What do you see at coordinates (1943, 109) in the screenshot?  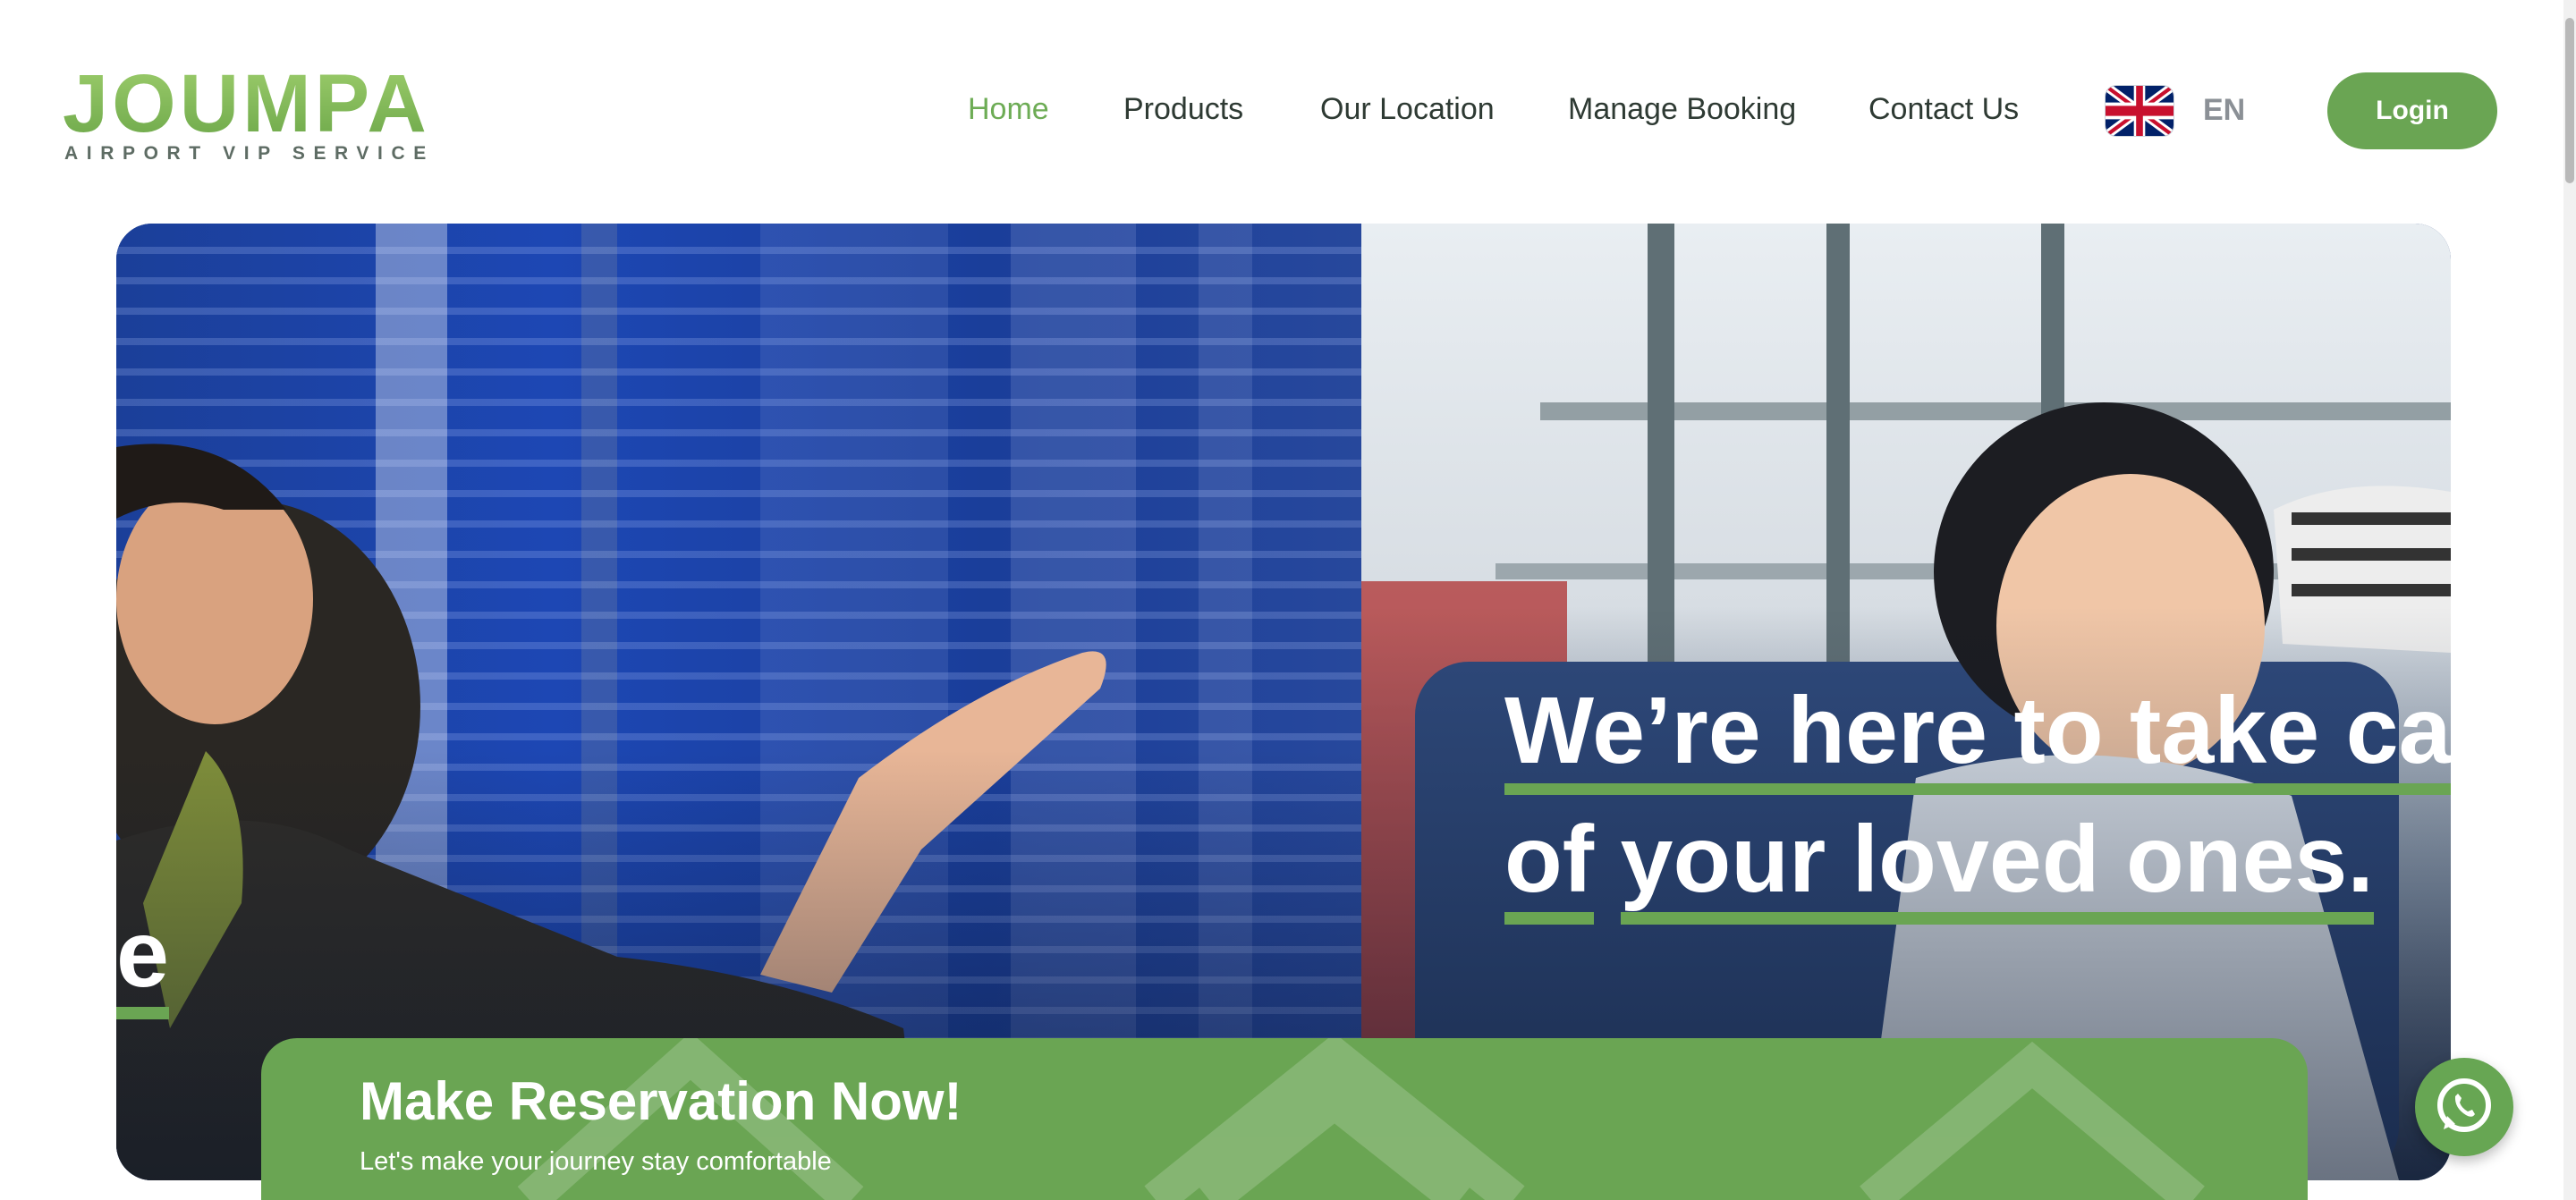 I see `nav-contact-us: Contact Us` at bounding box center [1943, 109].